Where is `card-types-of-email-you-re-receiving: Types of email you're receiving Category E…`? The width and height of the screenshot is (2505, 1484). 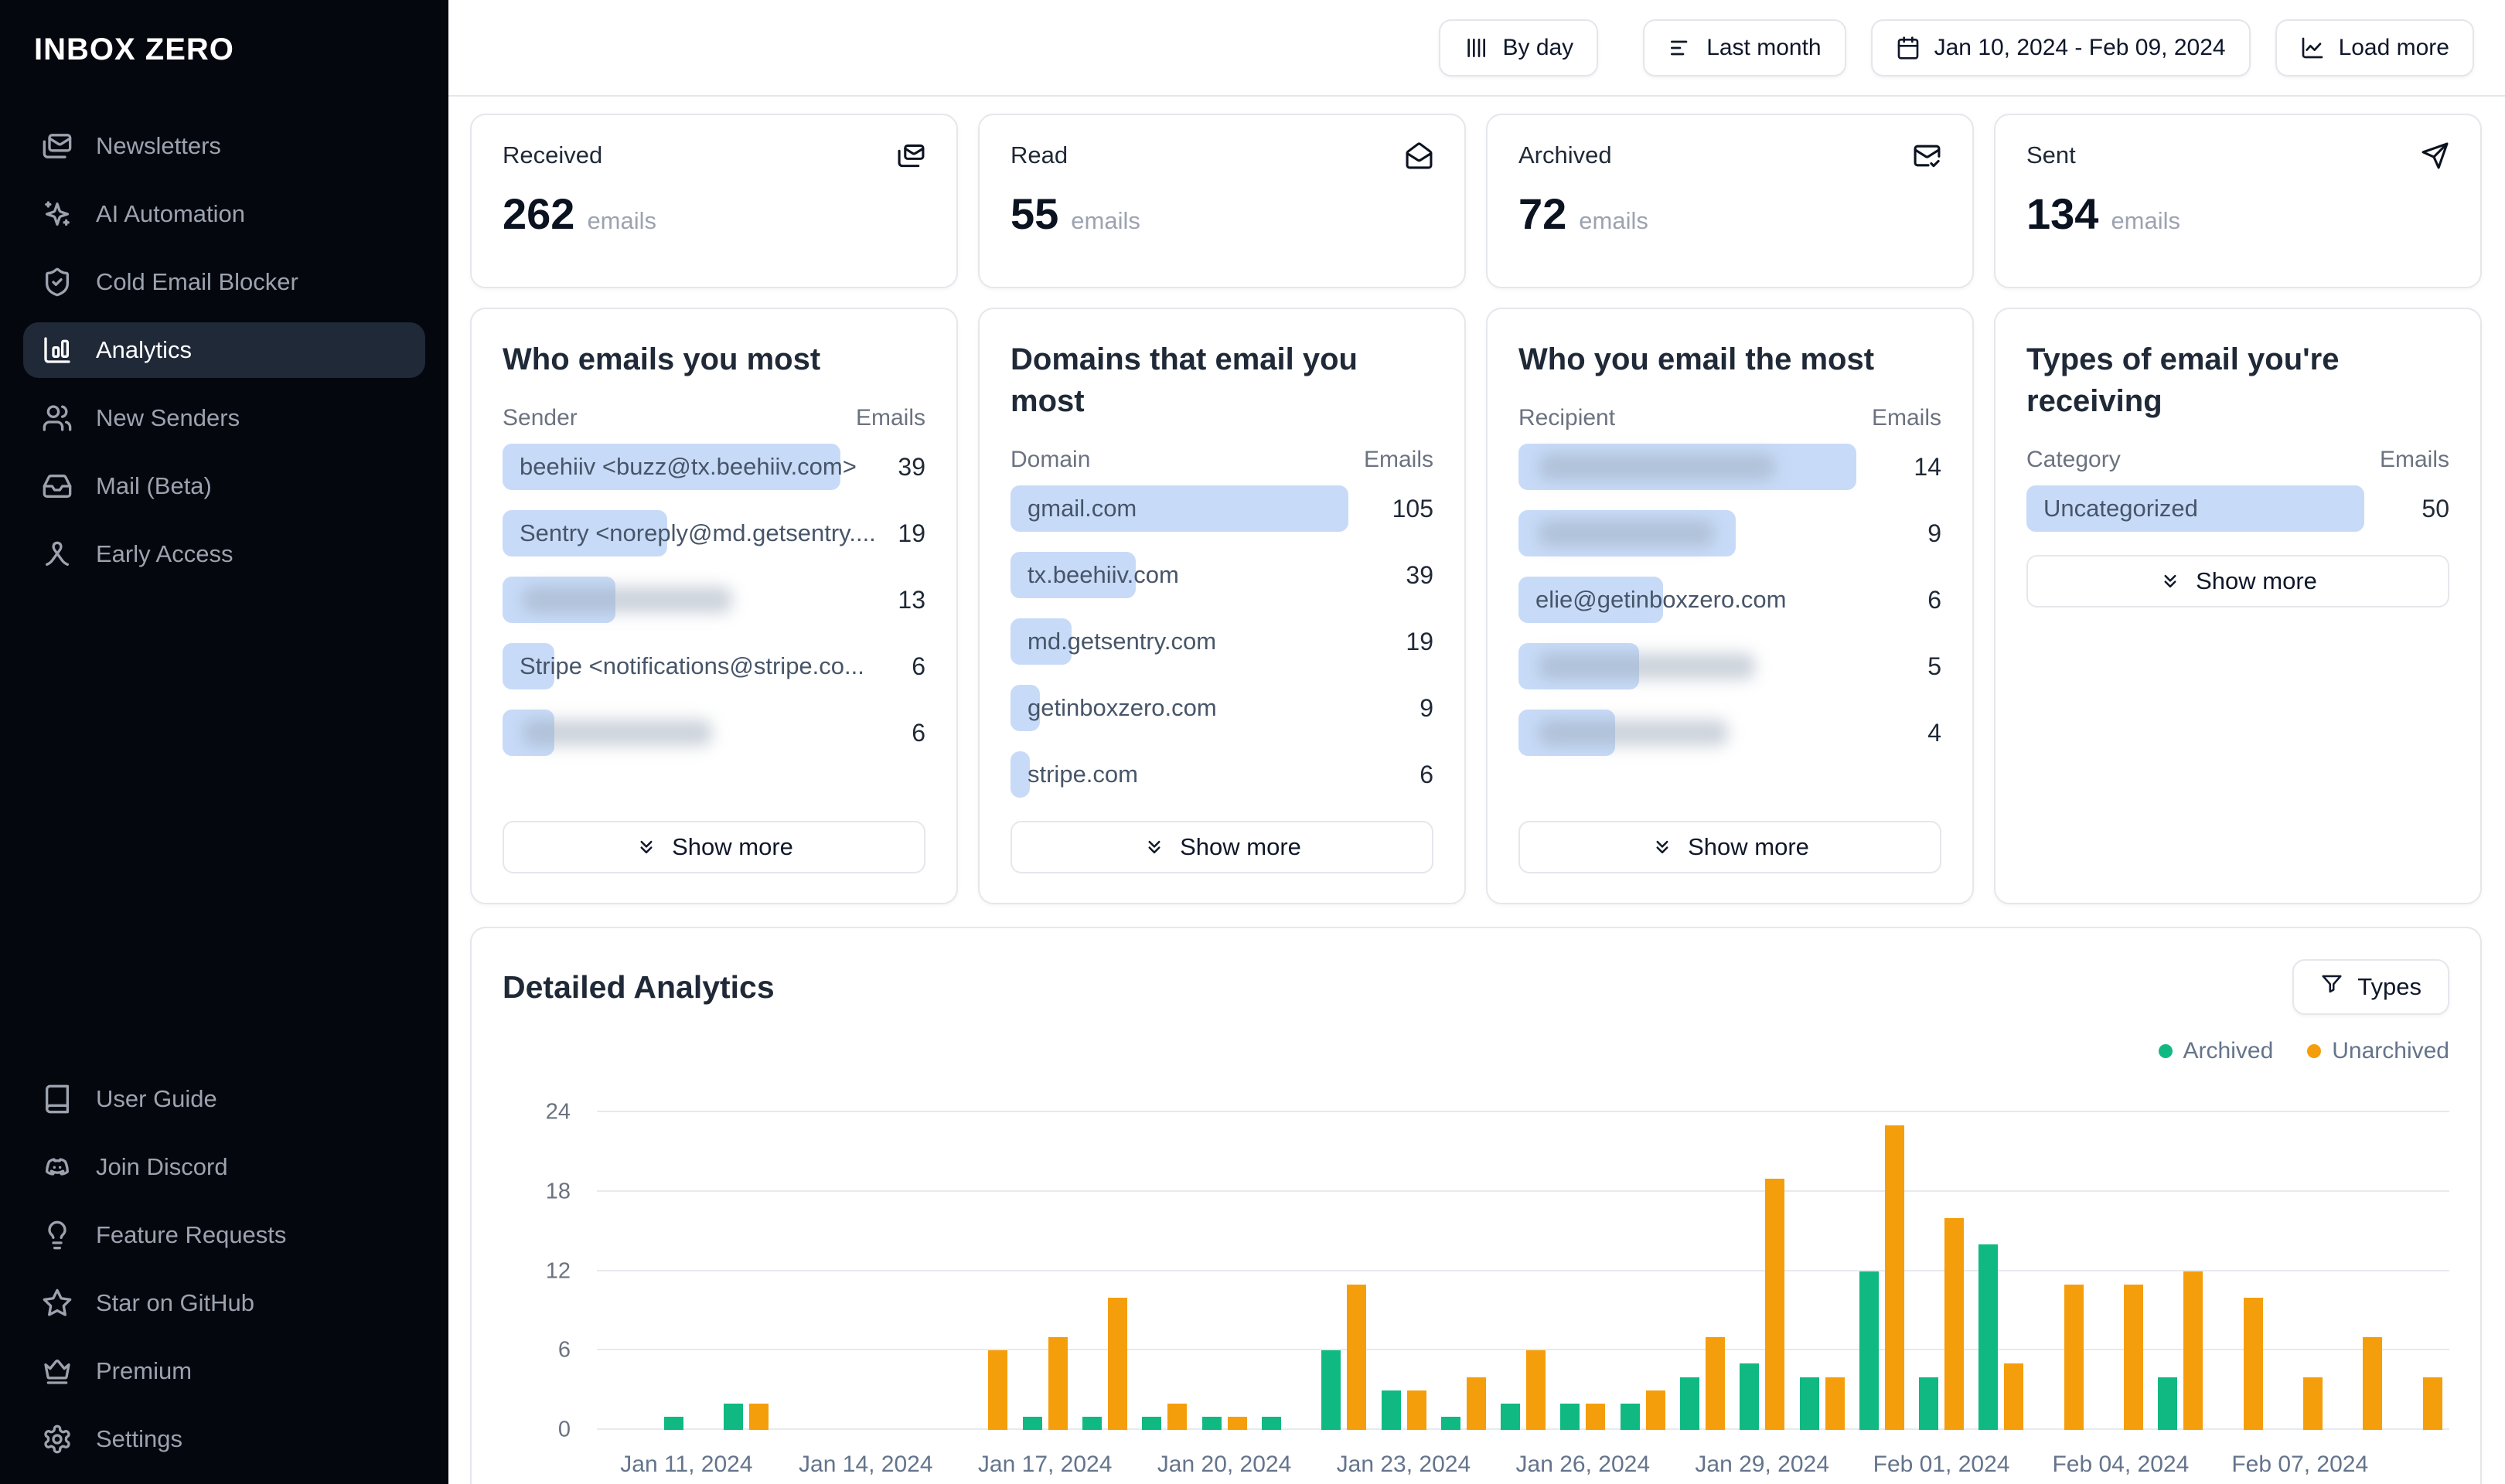
card-types-of-email-you-re-receiving: Types of email you're receiving Category E… is located at coordinates (2238, 606).